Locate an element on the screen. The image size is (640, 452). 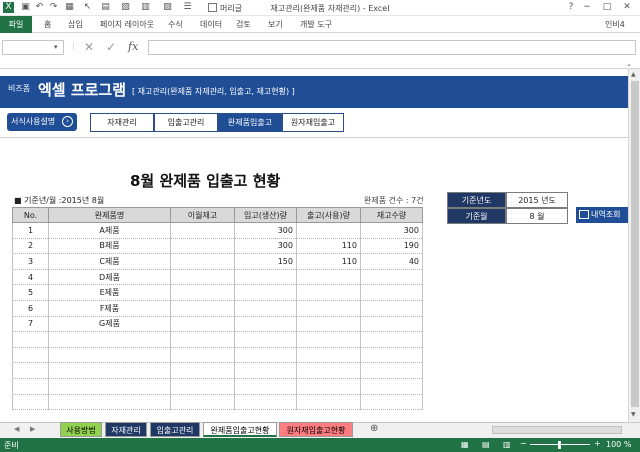
table-cell: 6 is located at coordinates (30, 308).